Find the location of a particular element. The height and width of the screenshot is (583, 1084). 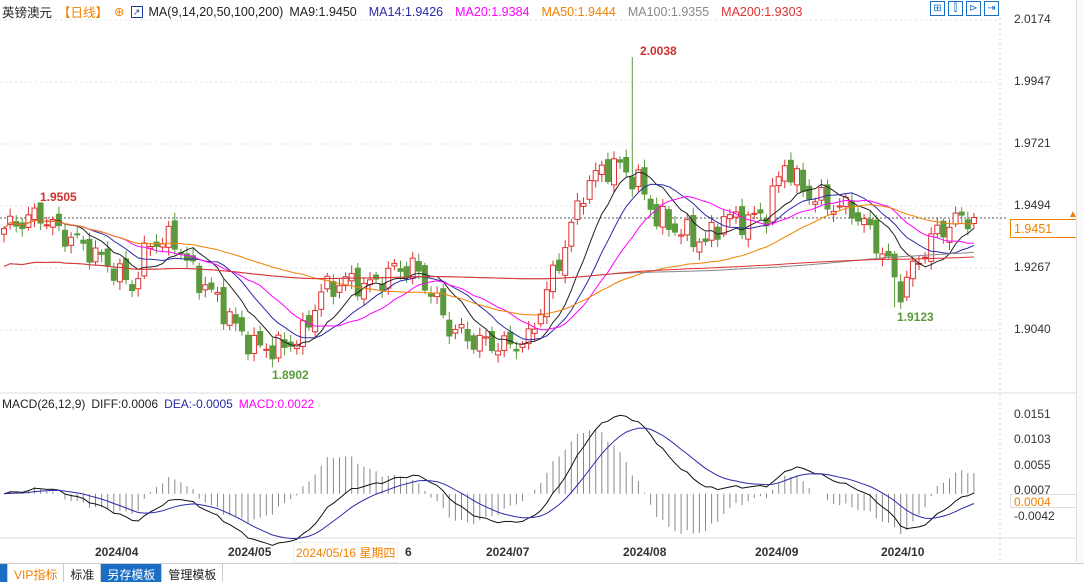

date-label: 2024/10 is located at coordinates (903, 552).